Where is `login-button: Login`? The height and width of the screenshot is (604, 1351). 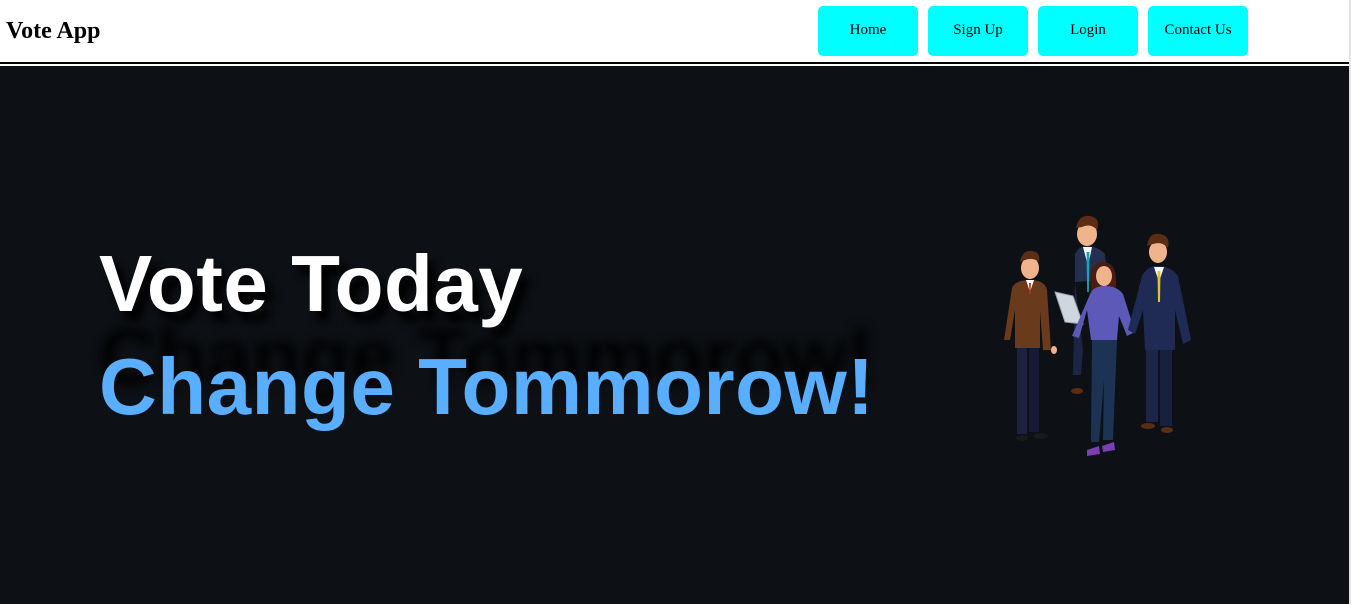
login-button: Login is located at coordinates (1088, 31).